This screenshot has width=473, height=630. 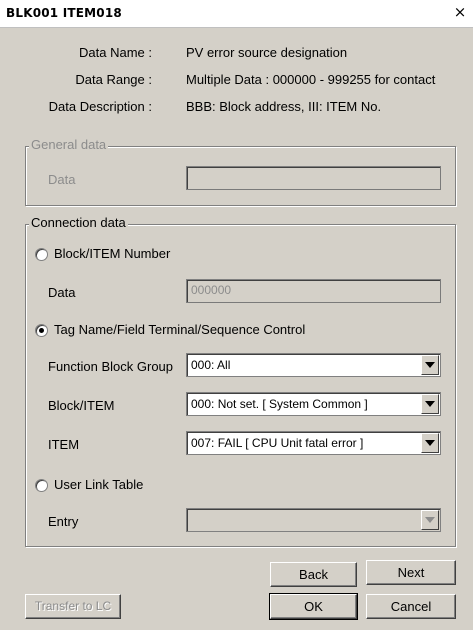 What do you see at coordinates (111, 366) in the screenshot?
I see `function-block-group-label: Function Block Group` at bounding box center [111, 366].